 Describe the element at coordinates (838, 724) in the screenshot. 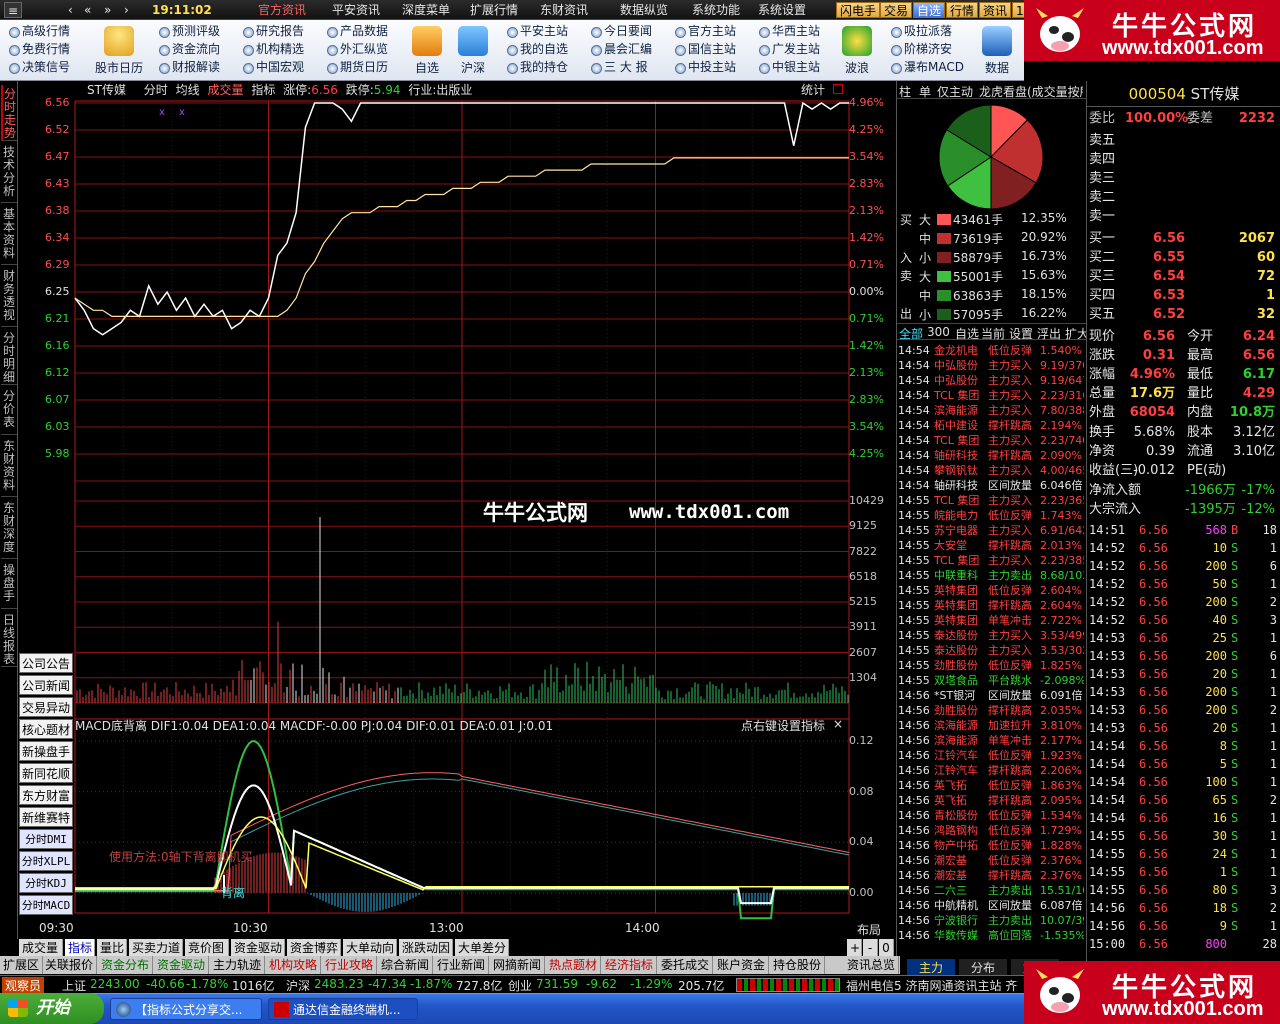

I see `close-icon: ×` at that location.